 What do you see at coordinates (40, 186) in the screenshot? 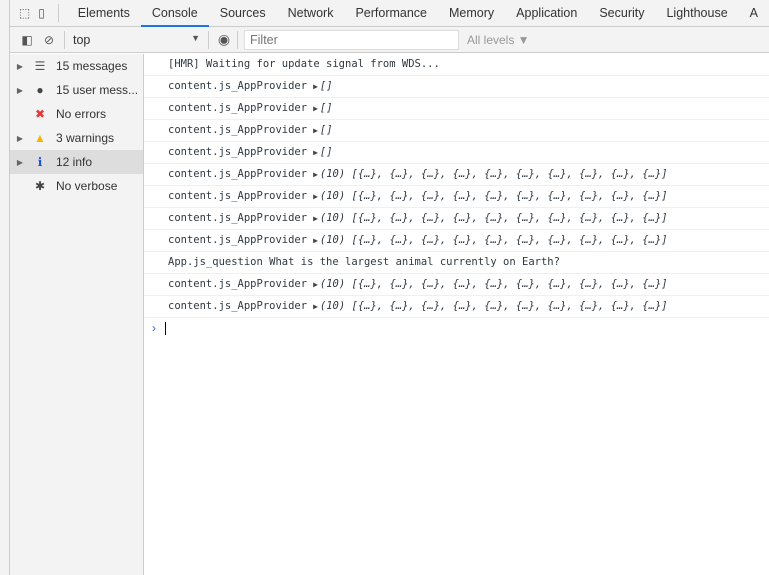
I see `bug-icon: ✱` at bounding box center [40, 186].